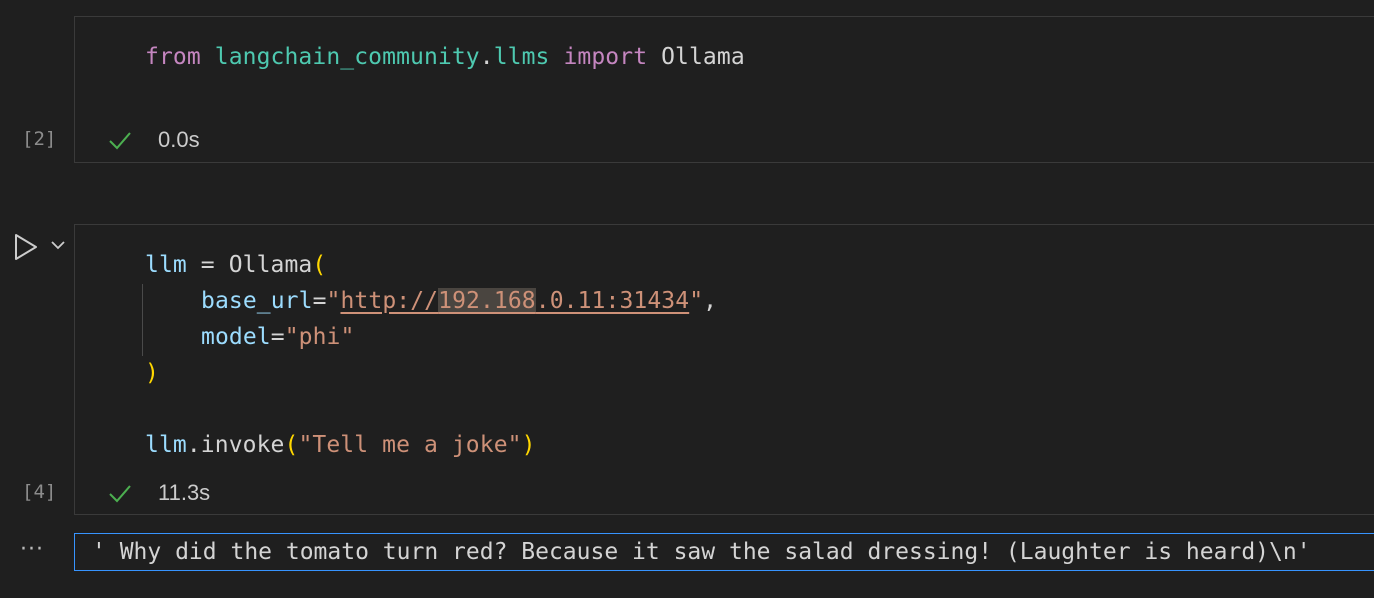  What do you see at coordinates (39, 139) in the screenshot?
I see `execution-count: [2]` at bounding box center [39, 139].